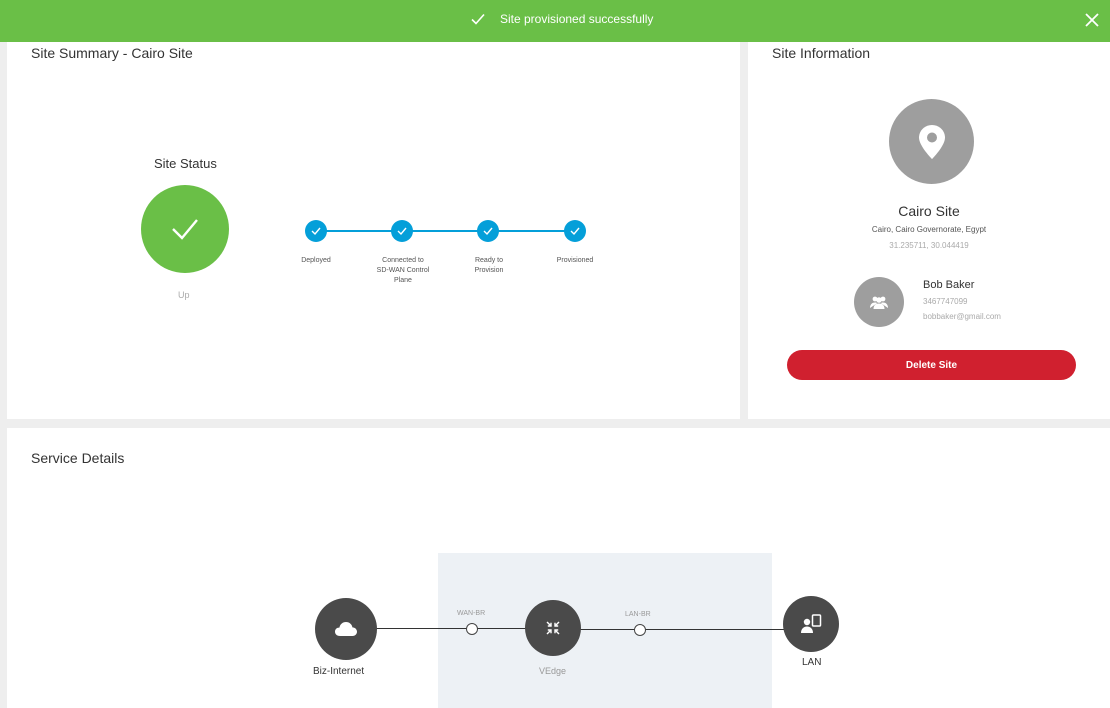 This screenshot has height=708, width=1110. Describe the element at coordinates (638, 614) in the screenshot. I see `lan-port-label: LAN-BR` at that location.